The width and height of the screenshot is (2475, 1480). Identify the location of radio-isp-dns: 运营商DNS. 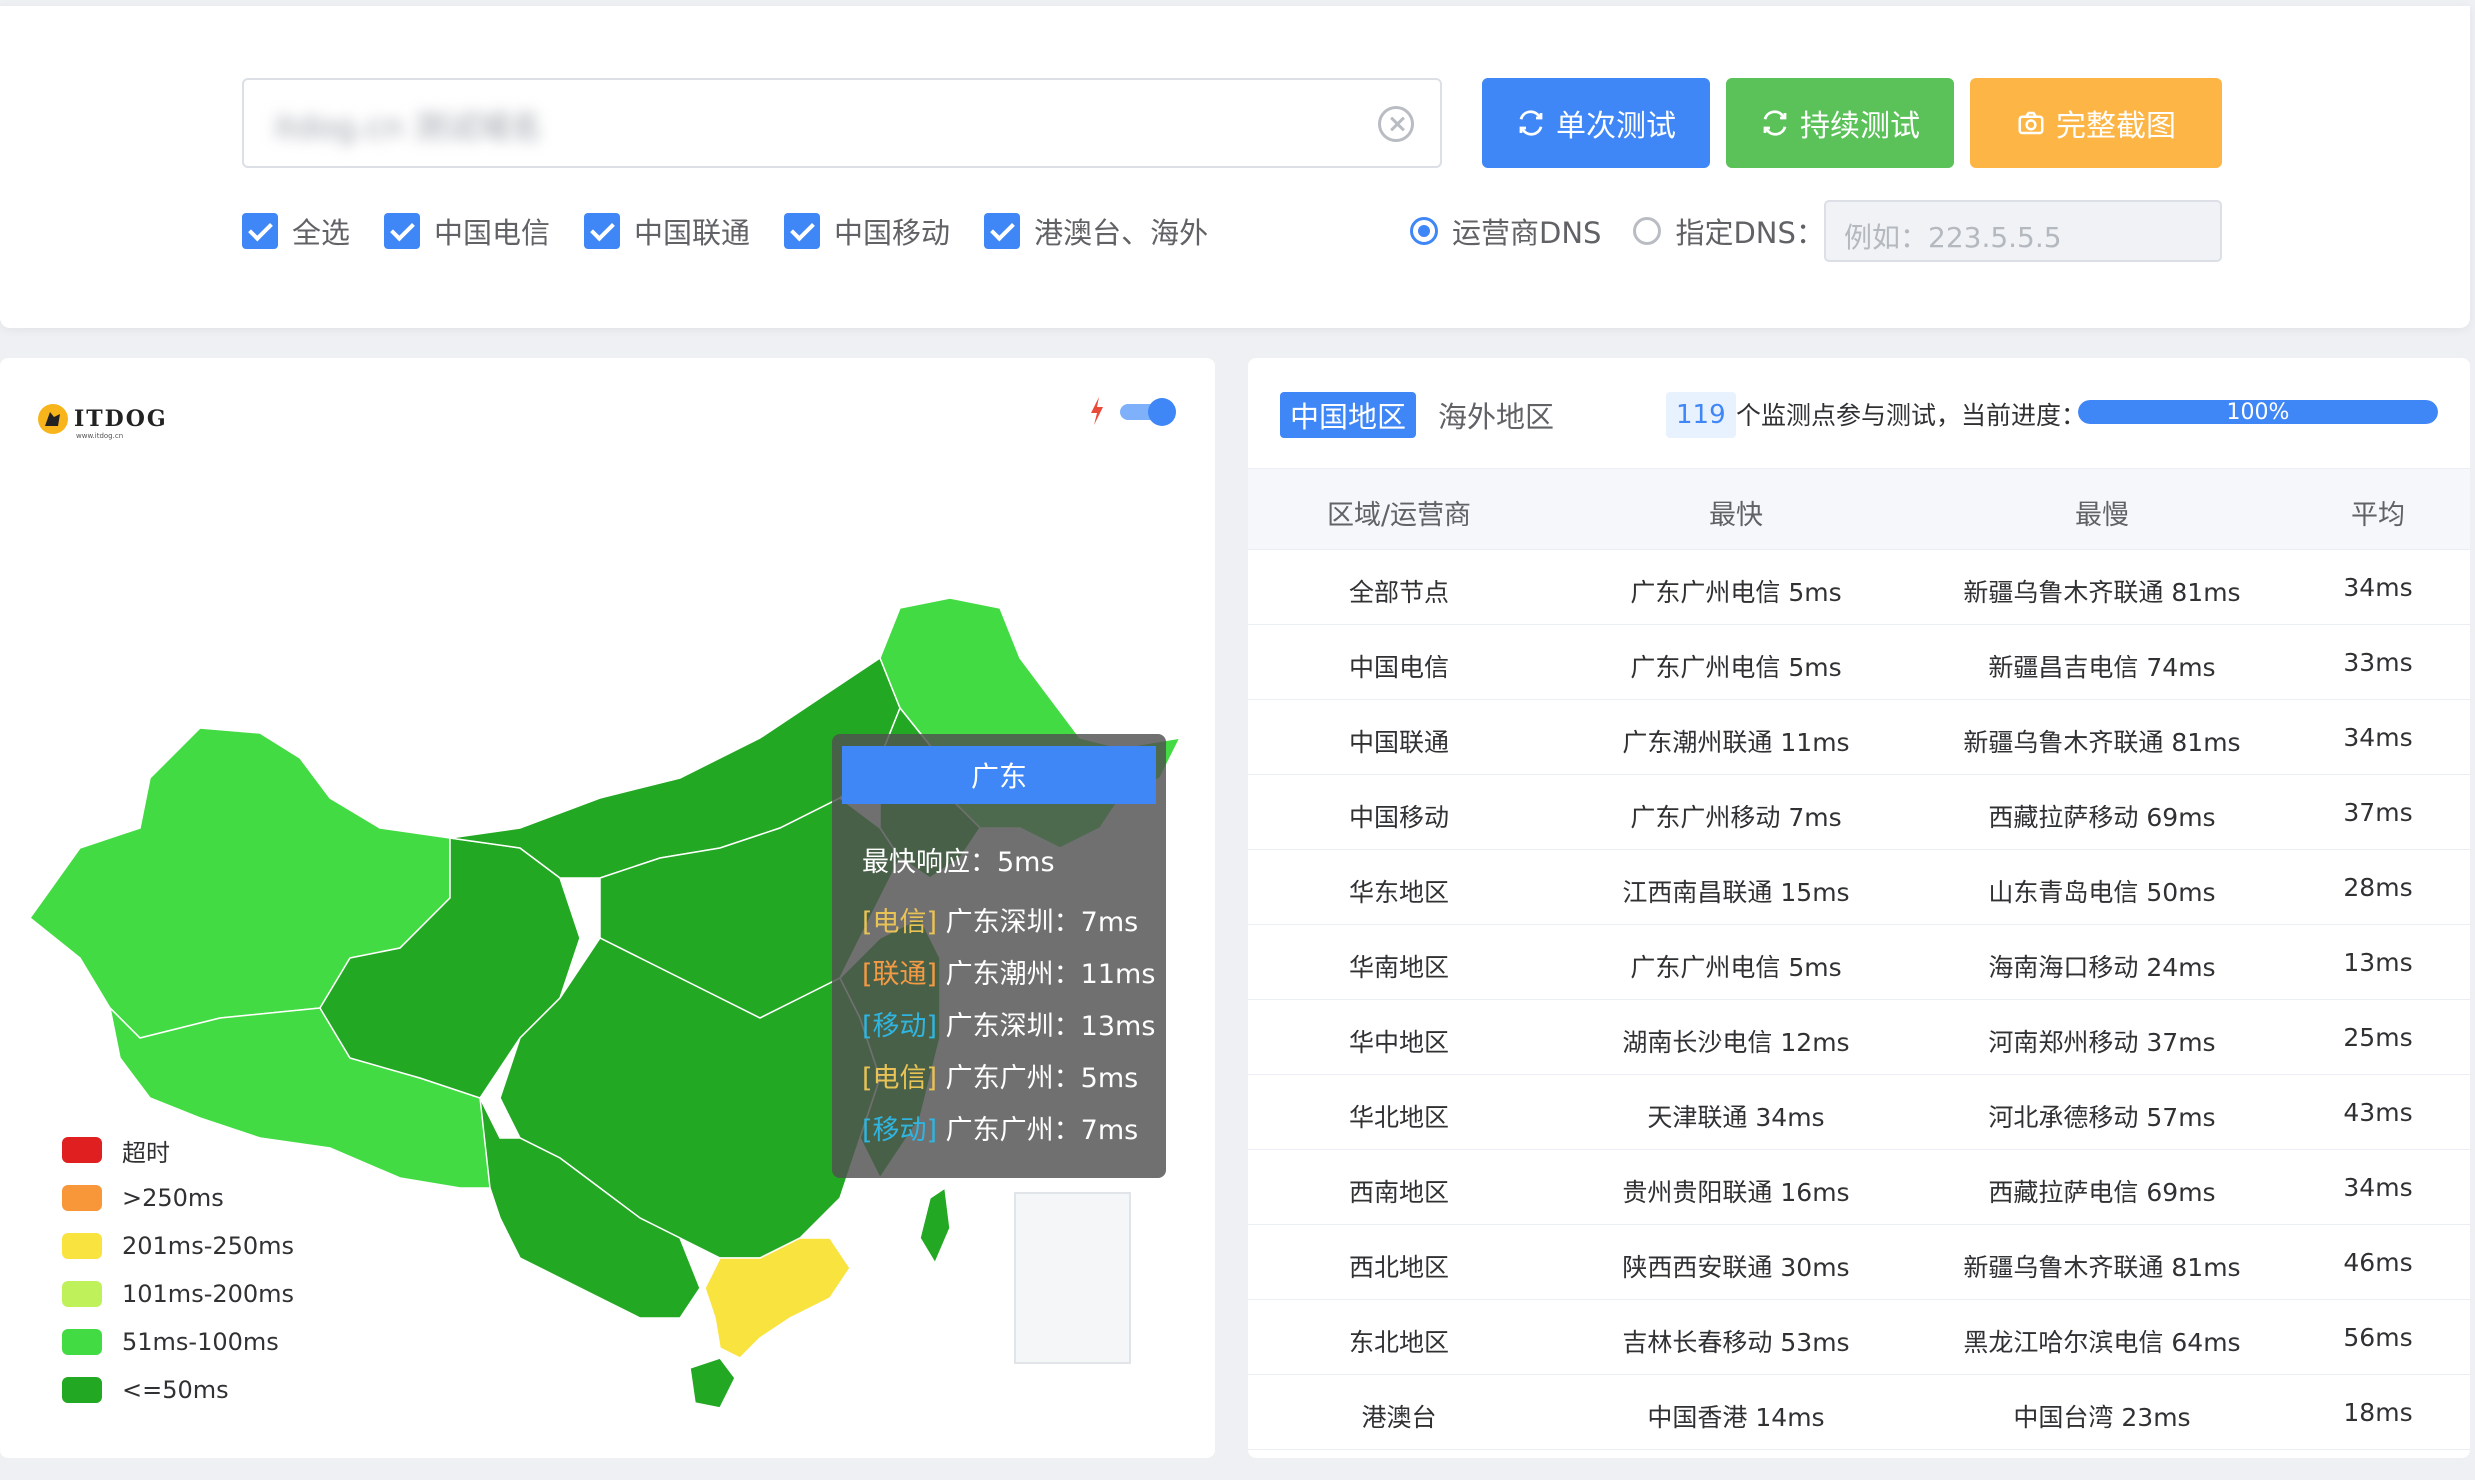
(1505, 231).